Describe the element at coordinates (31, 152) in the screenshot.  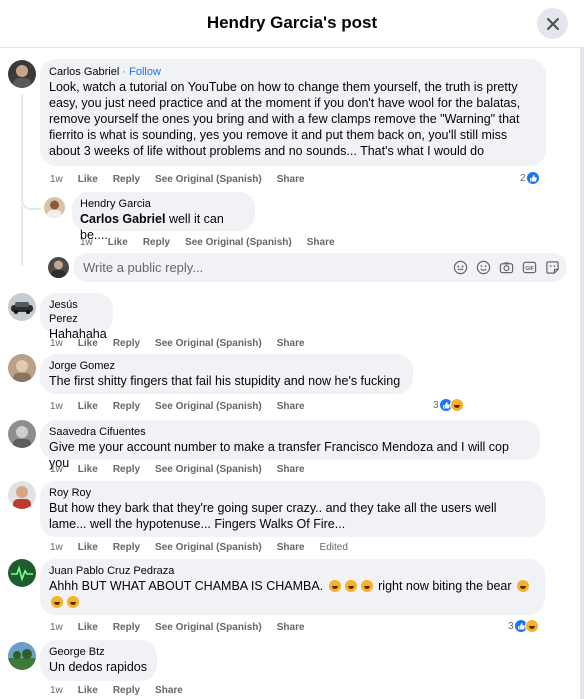
I see `thread-connector` at that location.